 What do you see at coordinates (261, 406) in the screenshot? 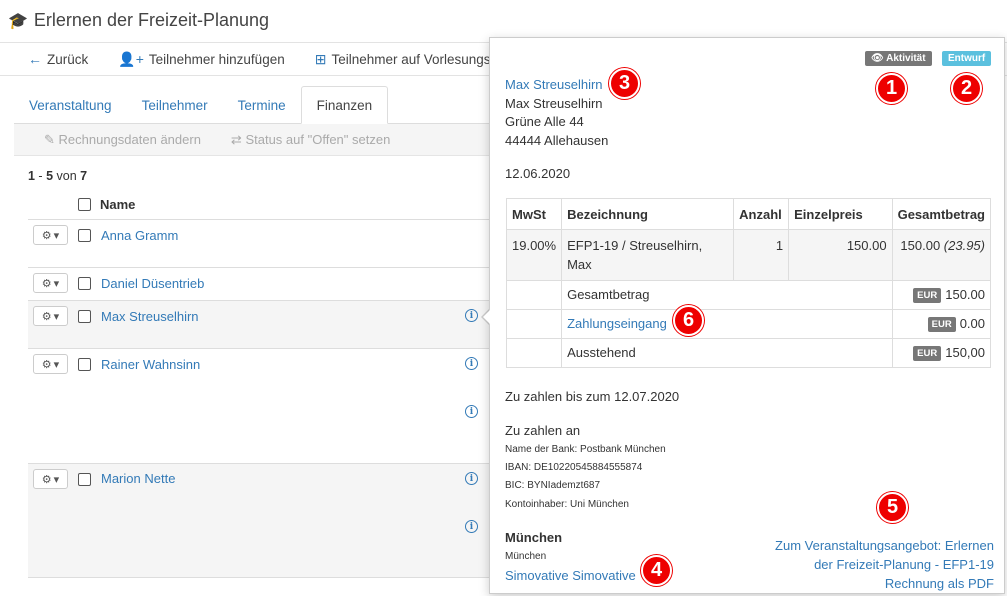
I see `table-row: ⚙ ▾ Rainer Wahnsinn i i` at bounding box center [261, 406].